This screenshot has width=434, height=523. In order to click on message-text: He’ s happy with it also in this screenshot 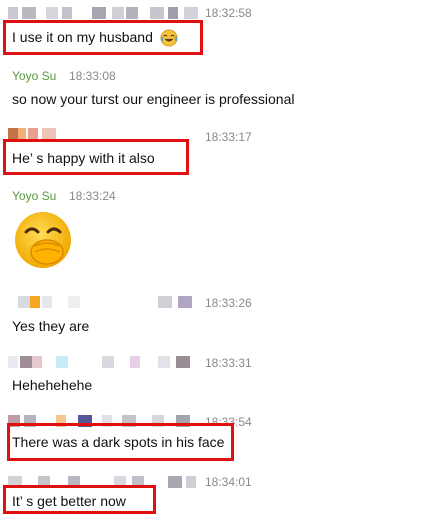, I will do `click(83, 158)`.